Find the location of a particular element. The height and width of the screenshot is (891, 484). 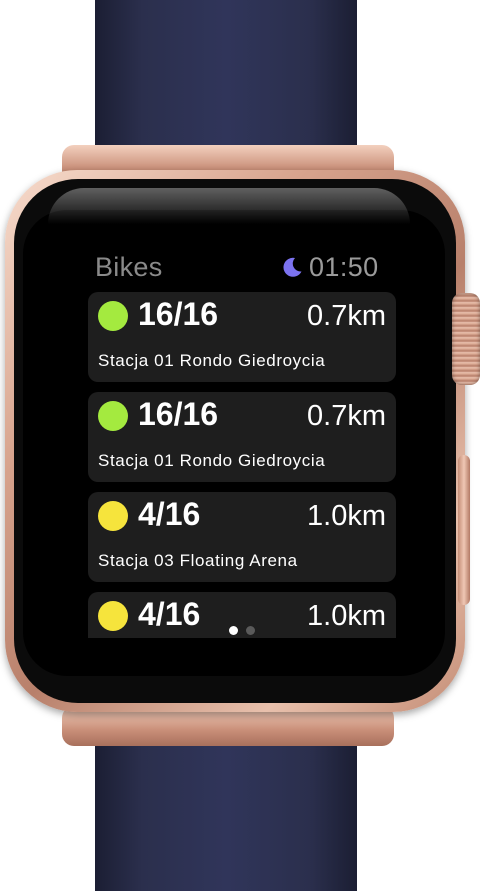

station-card: 4/16 1.0km Stacja 03 Floating Arena is located at coordinates (242, 537).